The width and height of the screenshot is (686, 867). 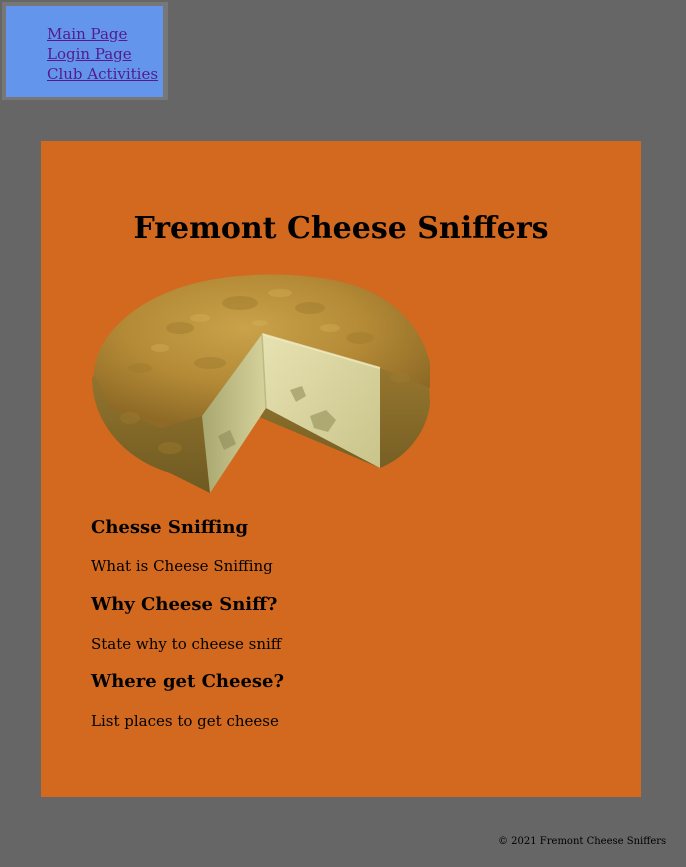 I want to click on section-heading-cheese-sniffing: Chesse Sniffing, so click(x=170, y=527).